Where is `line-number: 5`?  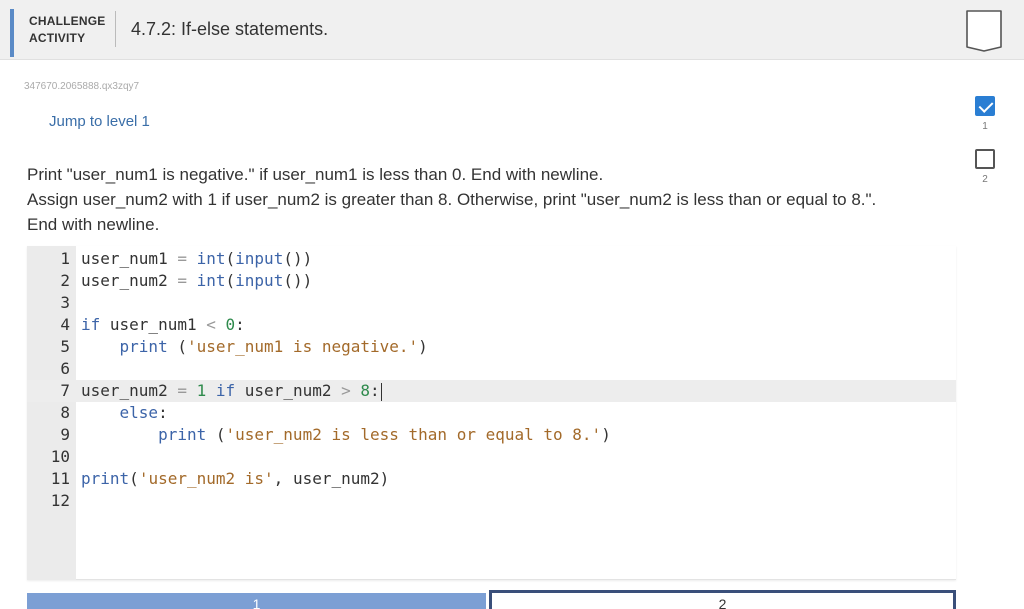
line-number: 5 is located at coordinates (65, 346).